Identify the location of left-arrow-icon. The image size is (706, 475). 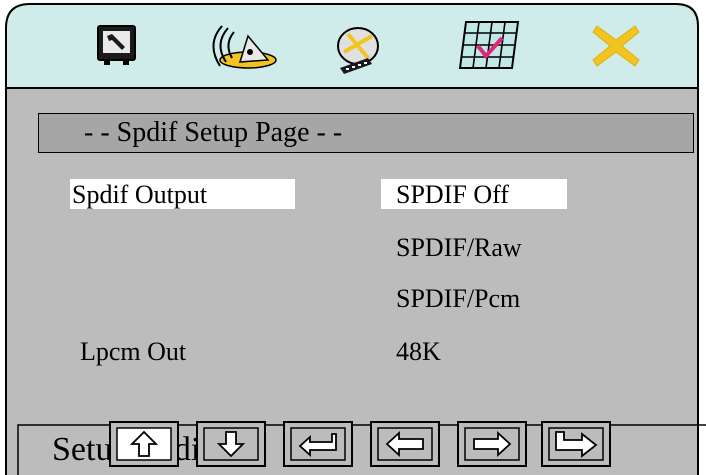
(405, 444).